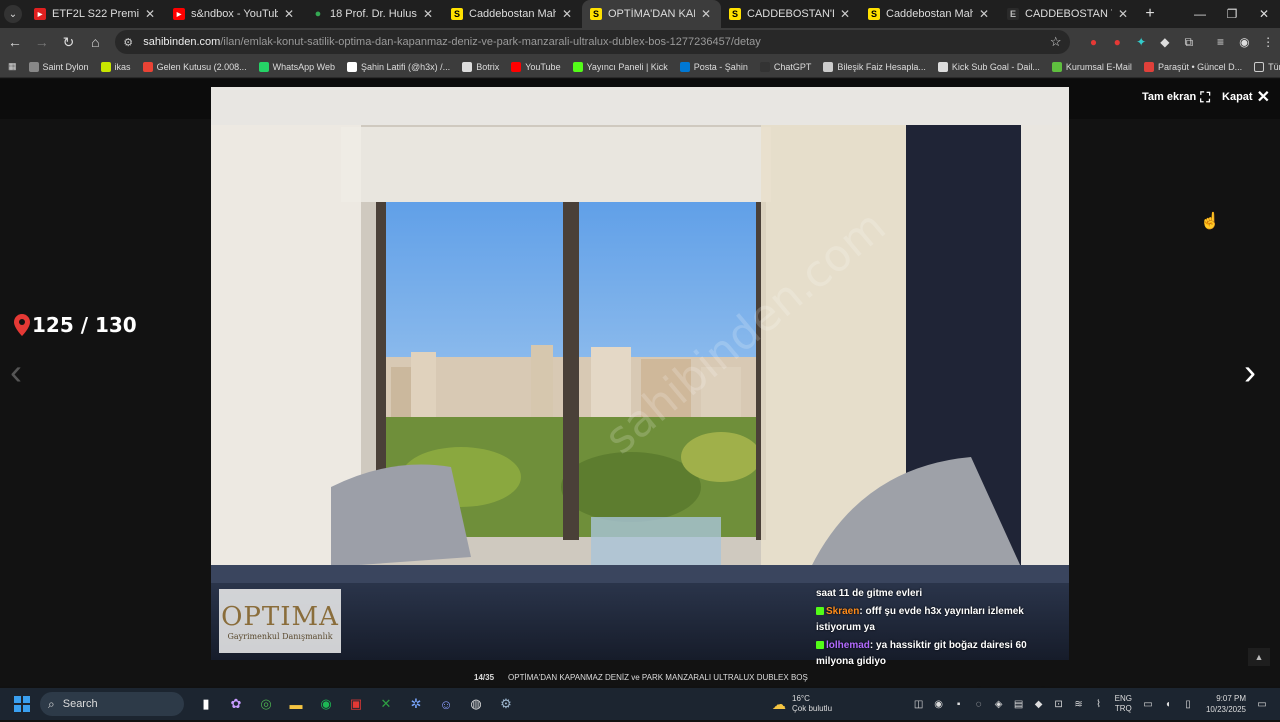 The image size is (1280, 722). Describe the element at coordinates (1039, 704) in the screenshot. I see `tray-icon: ◆` at that location.